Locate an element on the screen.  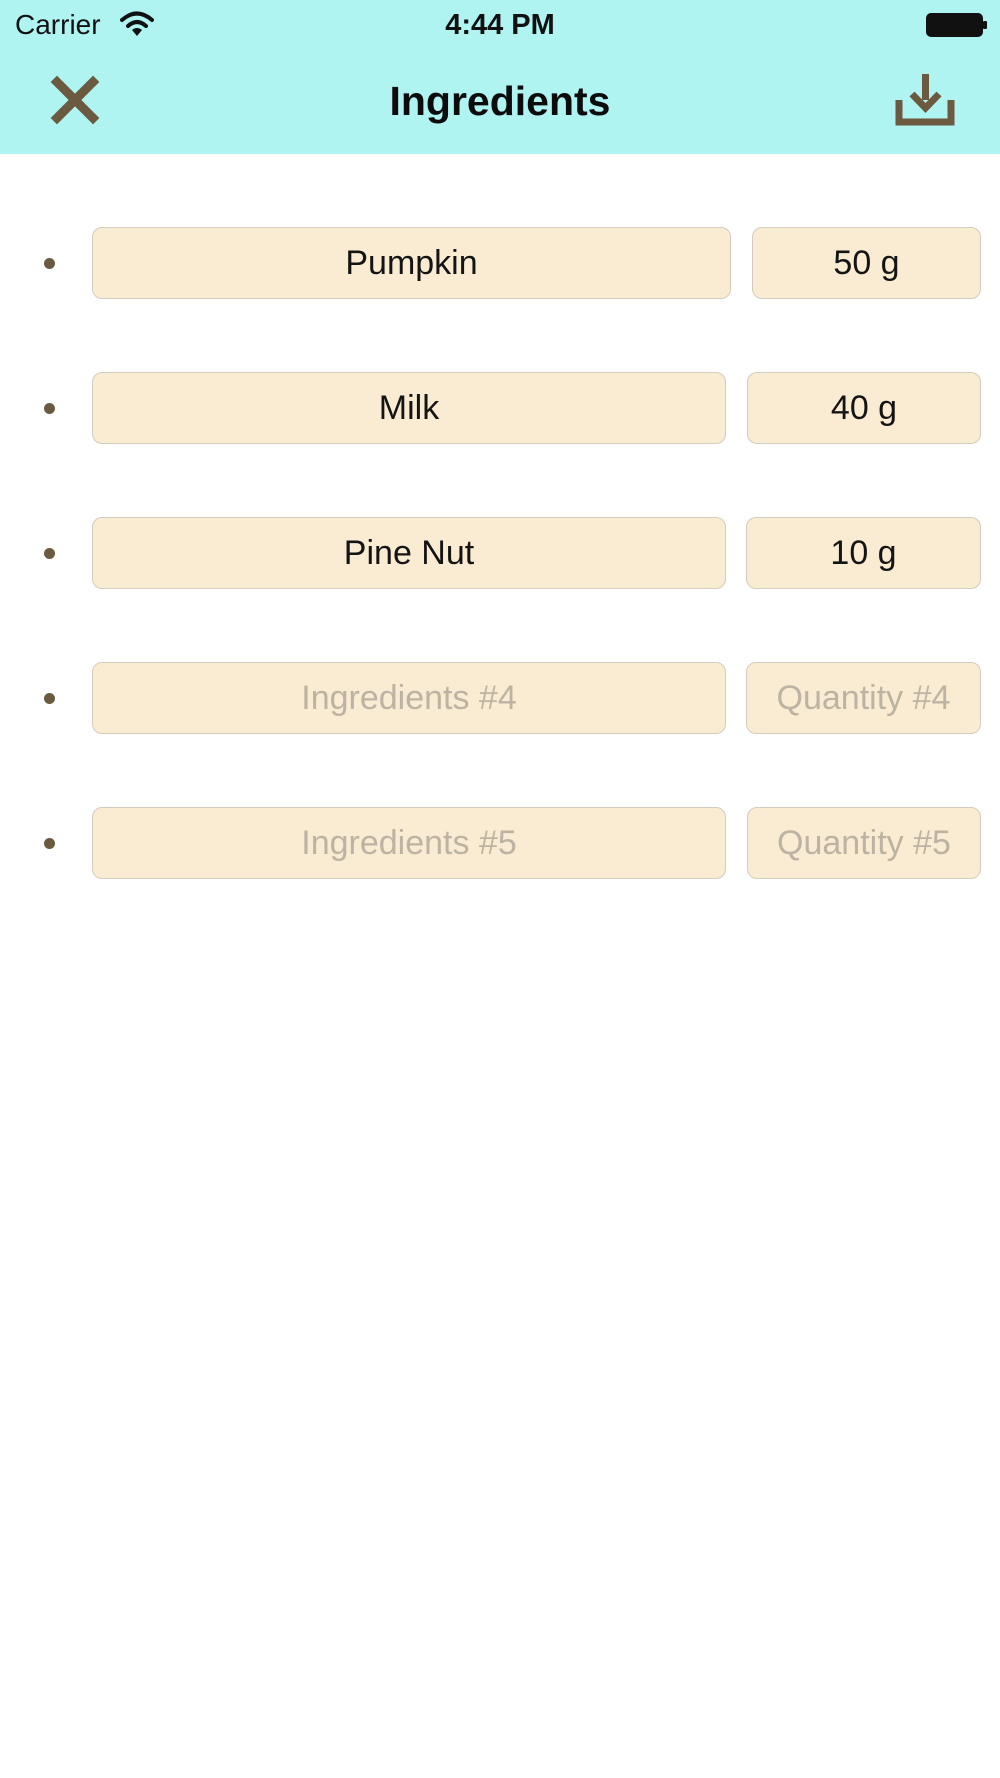
ingredient-name-field: Milk is located at coordinates (409, 408).